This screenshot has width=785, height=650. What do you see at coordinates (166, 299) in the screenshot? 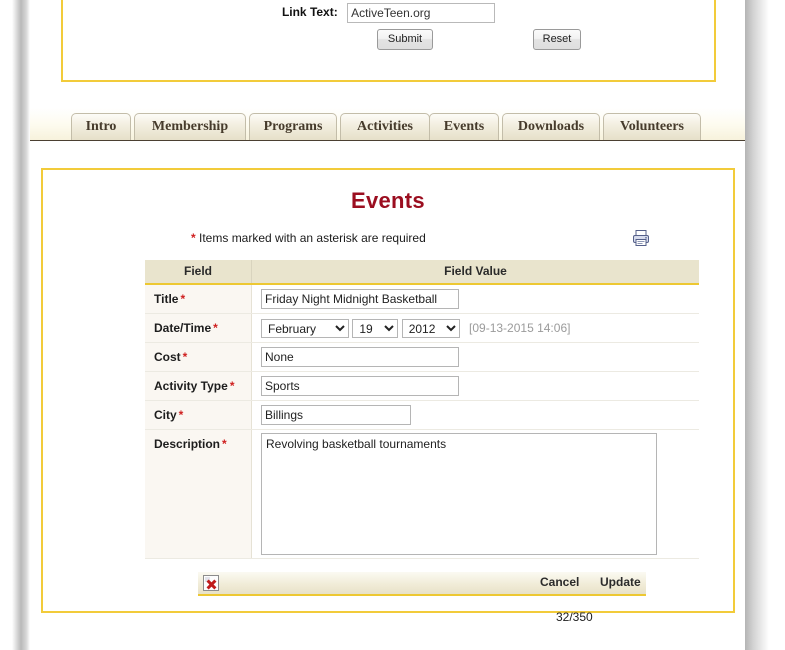
I see `label-text-title: Title` at bounding box center [166, 299].